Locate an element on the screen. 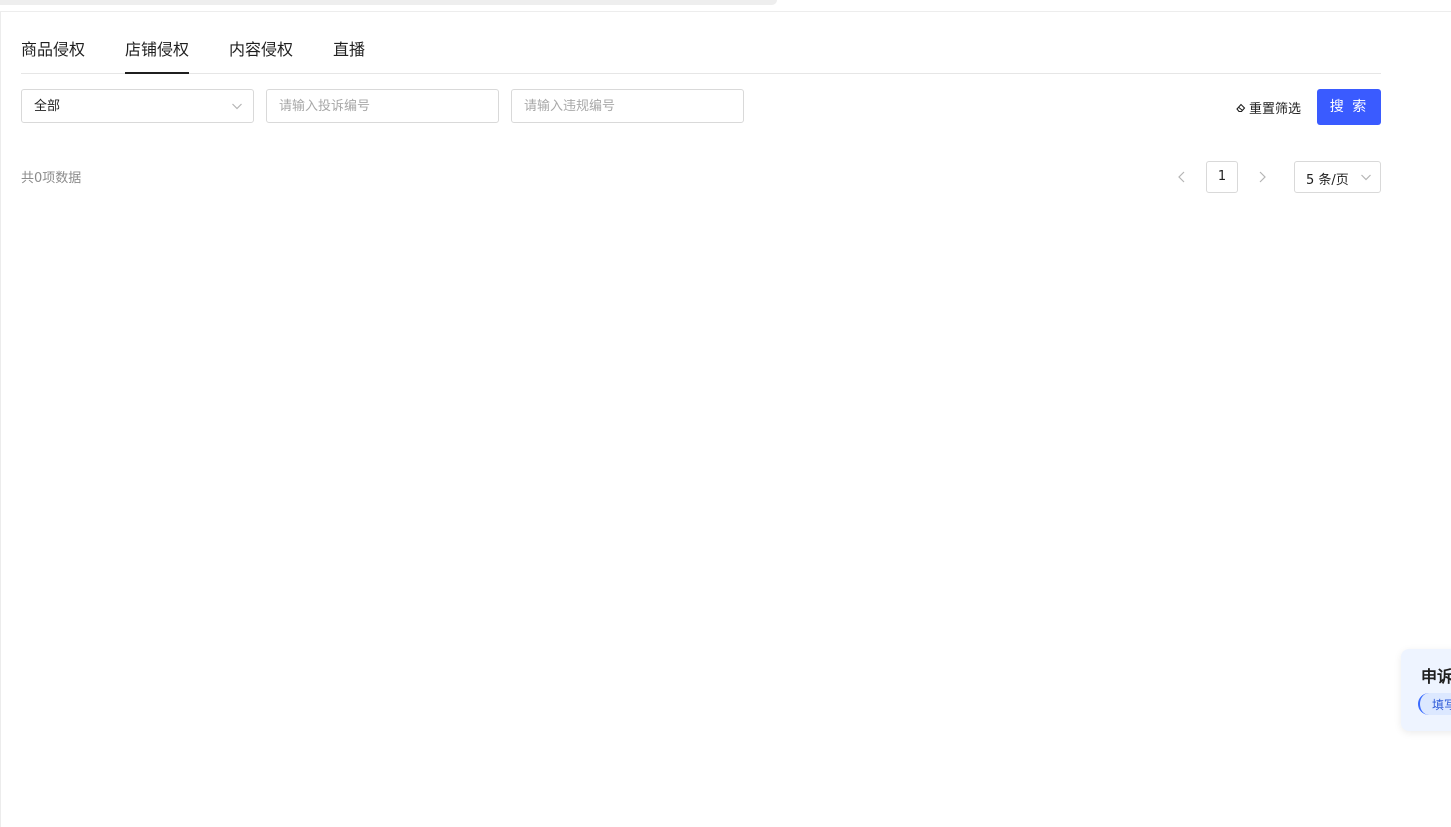  appeal-fill-label: 填写 is located at coordinates (1441, 705).